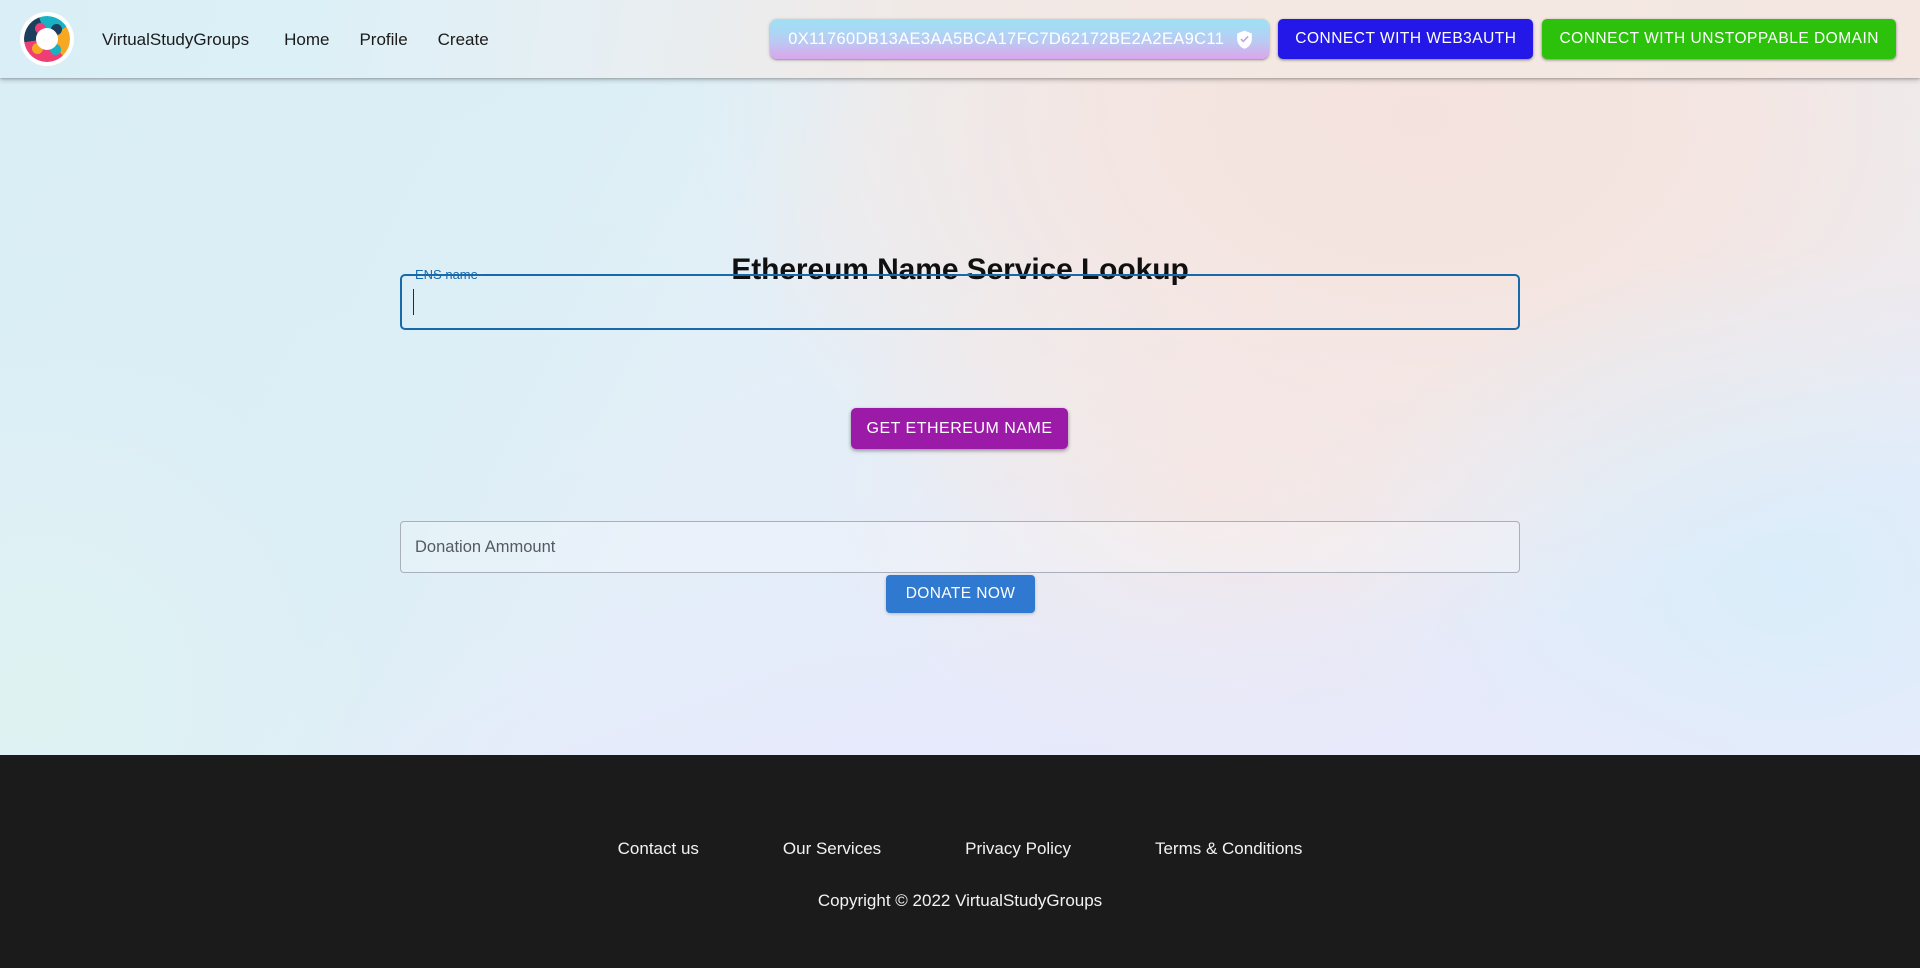  I want to click on nav-item-profile: Profile, so click(383, 39).